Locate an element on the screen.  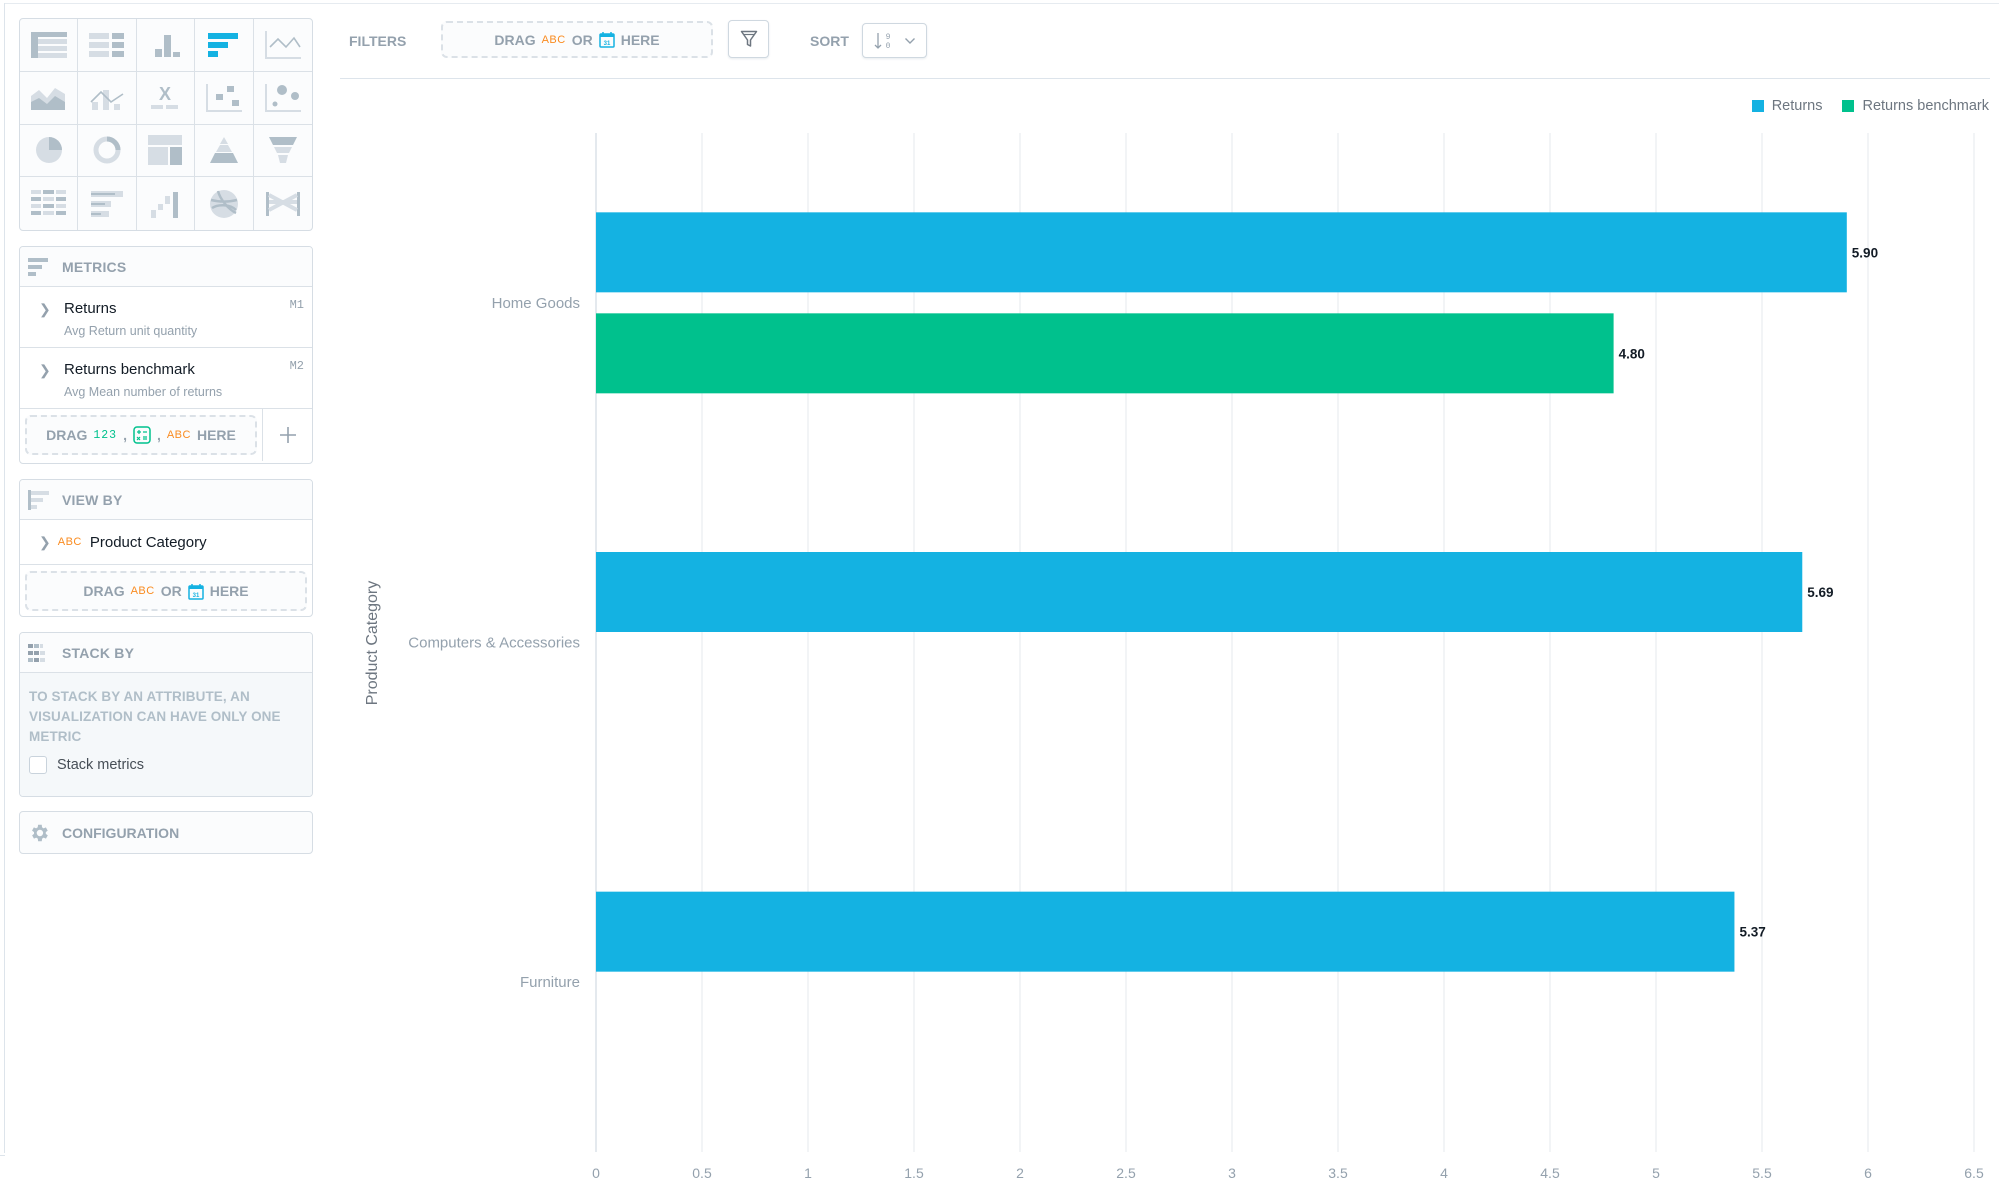
stack-by-header: STACK BY is located at coordinates (166, 653).